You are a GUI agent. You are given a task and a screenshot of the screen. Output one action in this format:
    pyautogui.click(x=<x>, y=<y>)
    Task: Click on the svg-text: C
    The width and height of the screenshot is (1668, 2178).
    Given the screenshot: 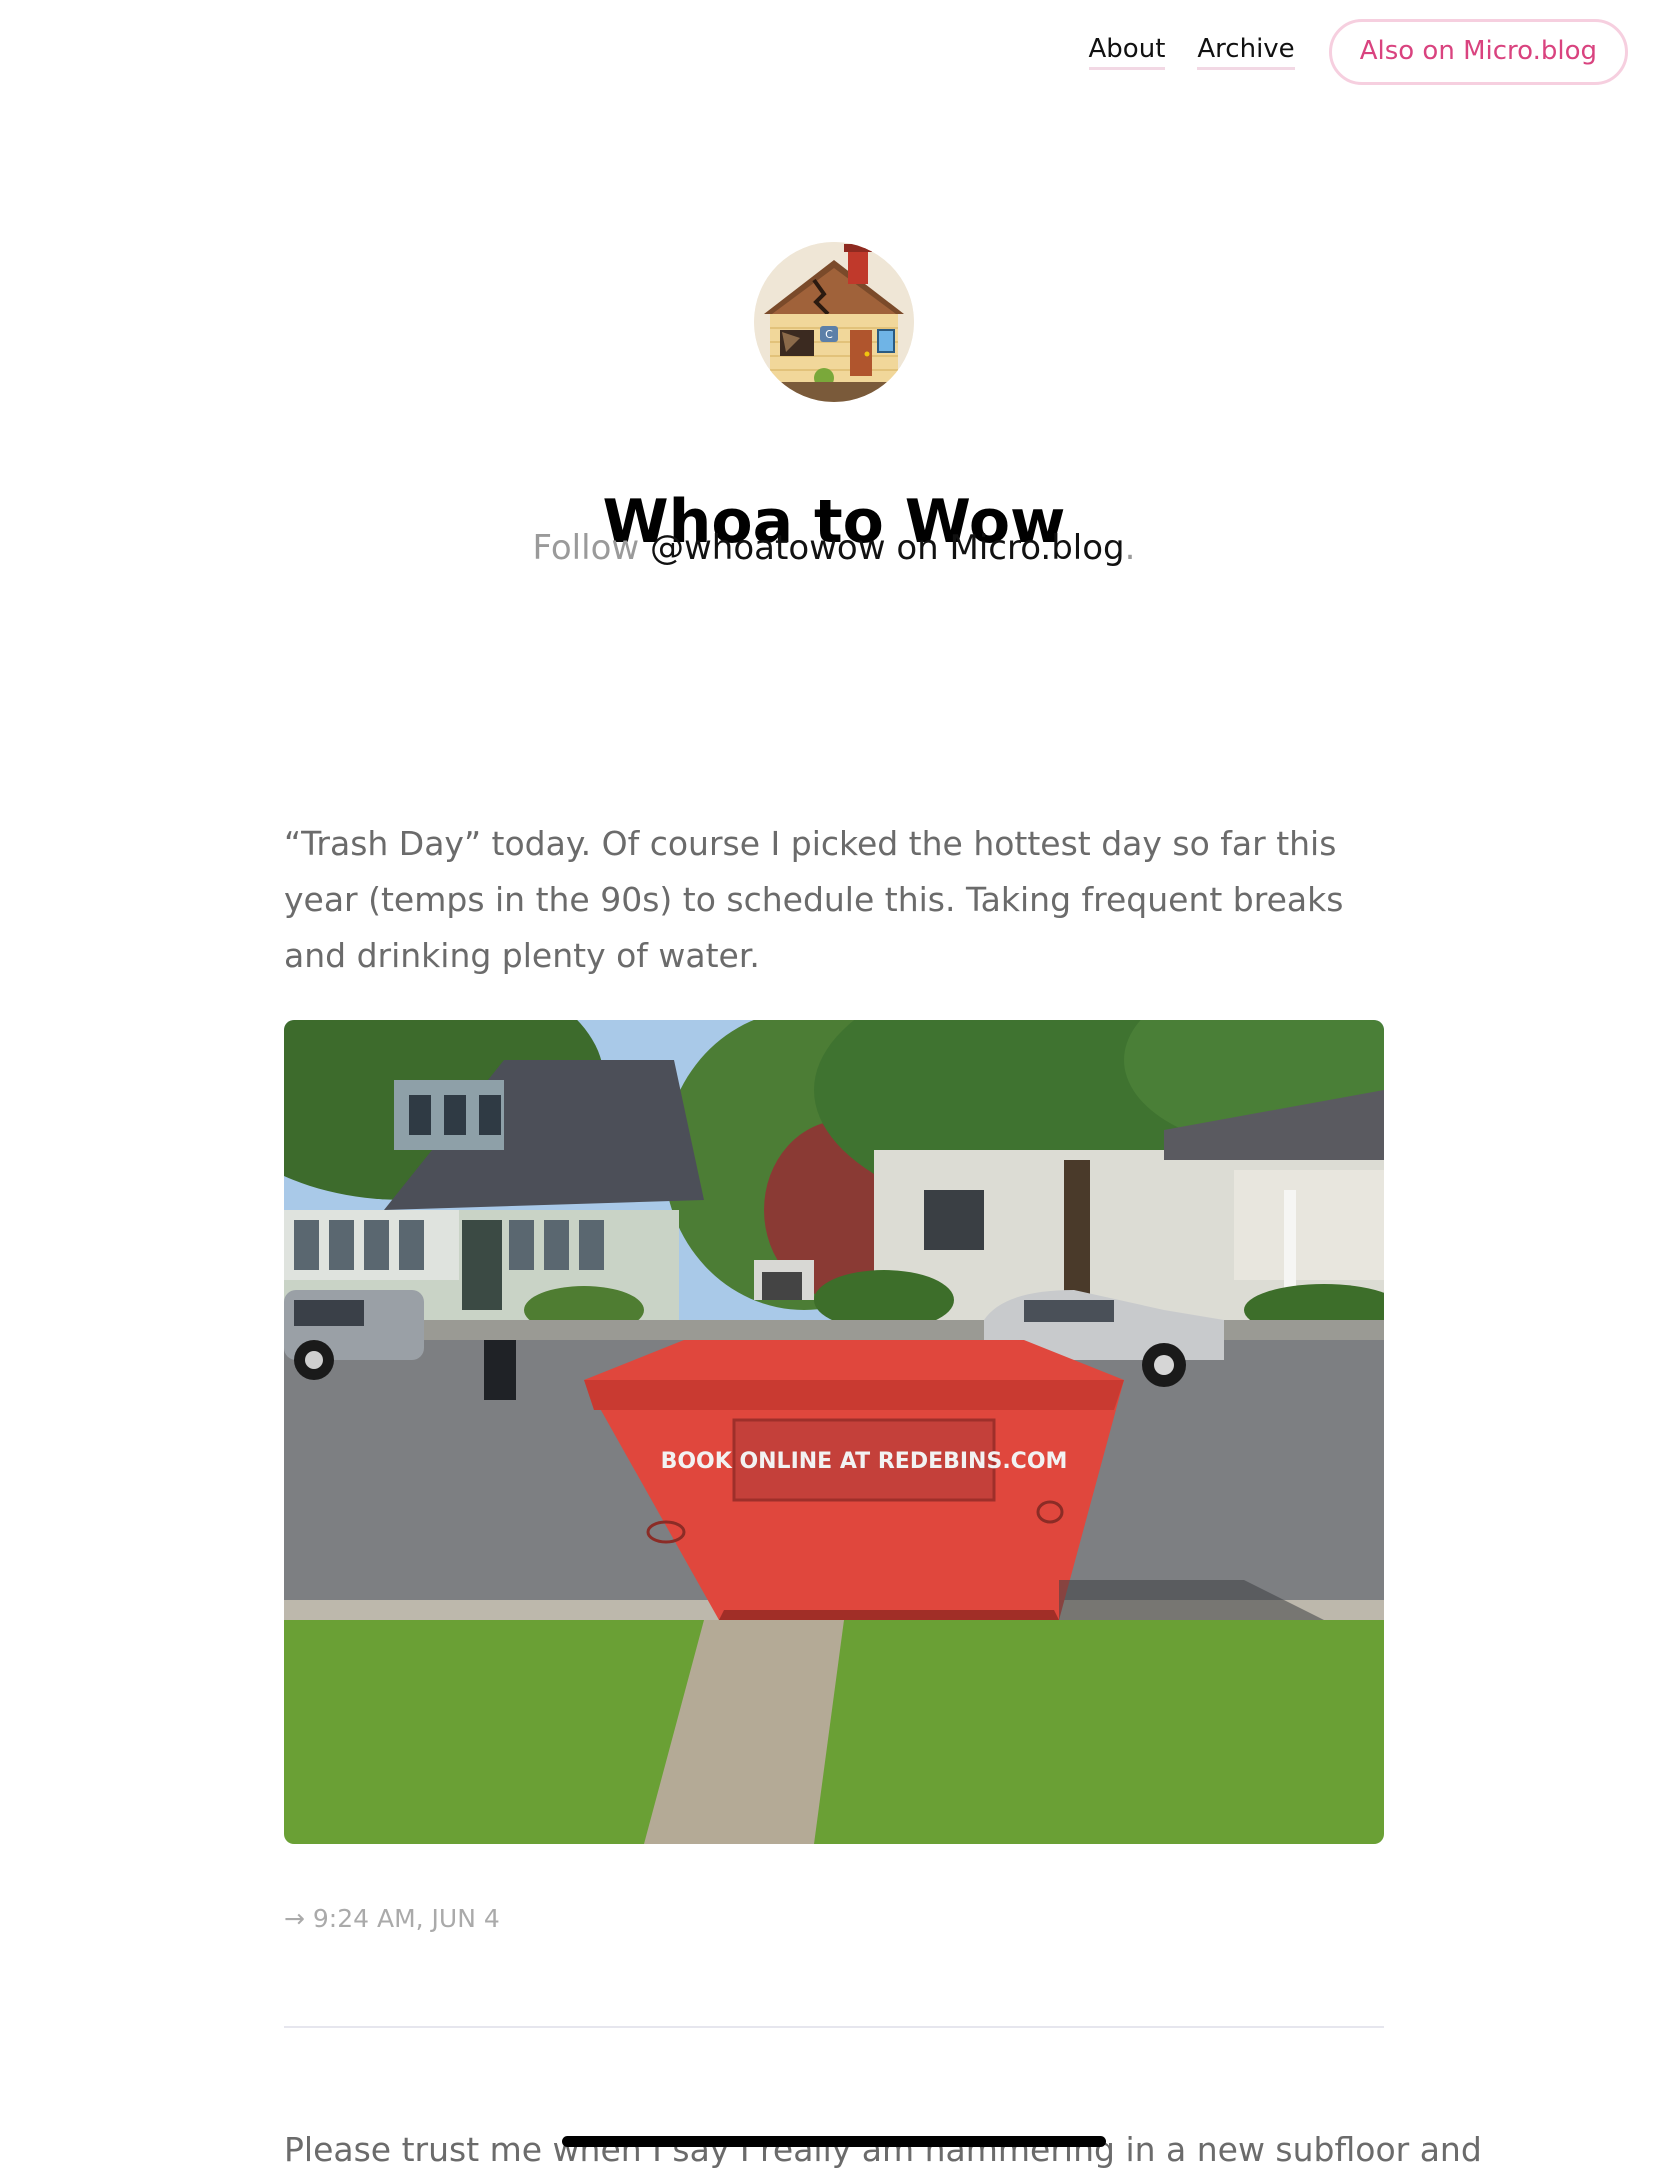 What is the action you would take?
    pyautogui.click(x=829, y=334)
    